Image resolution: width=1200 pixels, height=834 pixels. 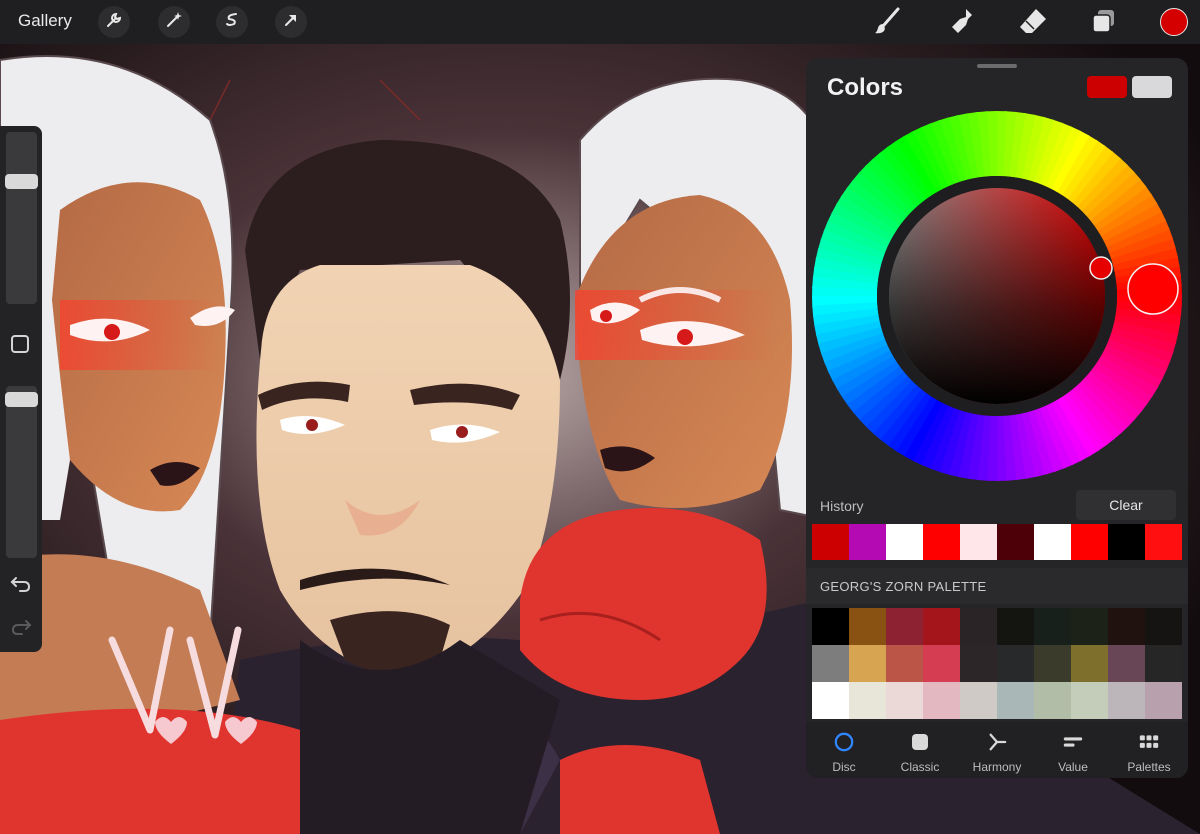 I want to click on tab-palettes: Palettes, so click(x=1149, y=750).